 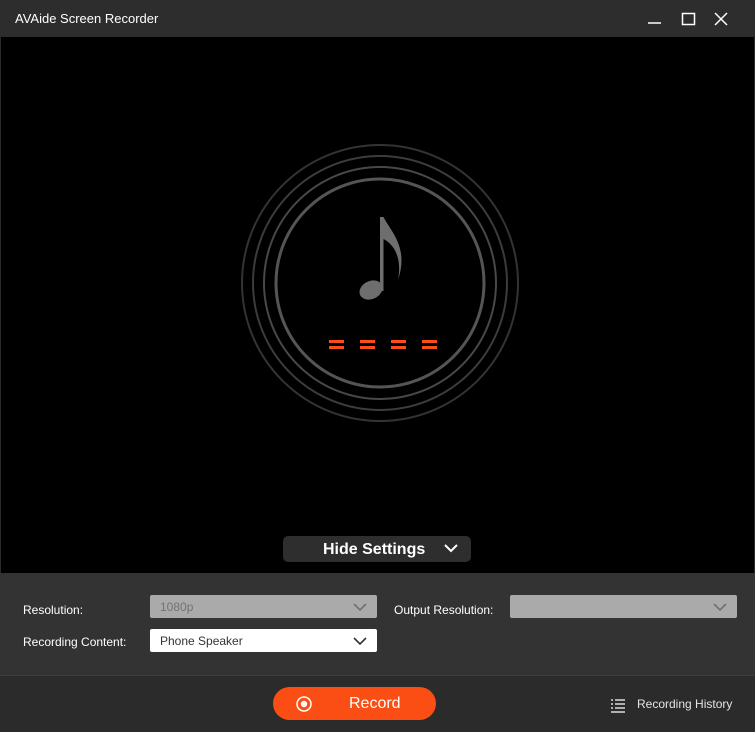 What do you see at coordinates (201, 641) in the screenshot?
I see `recording-content-value: Phone Speaker` at bounding box center [201, 641].